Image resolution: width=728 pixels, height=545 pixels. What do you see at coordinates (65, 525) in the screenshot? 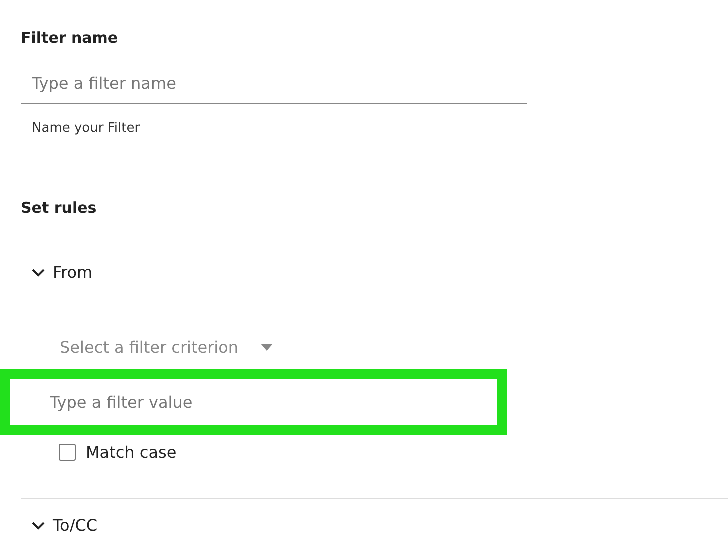
I see `rule-section-header: To/CC` at bounding box center [65, 525].